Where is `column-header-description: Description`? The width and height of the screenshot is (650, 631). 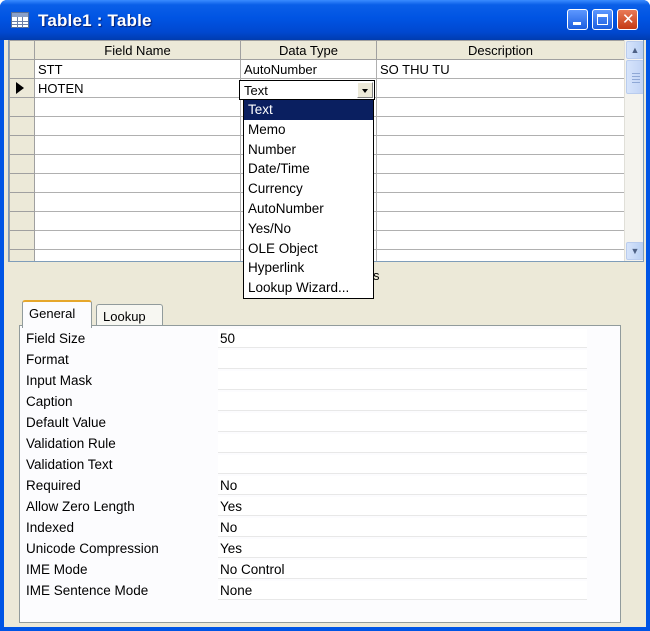 column-header-description: Description is located at coordinates (500, 50).